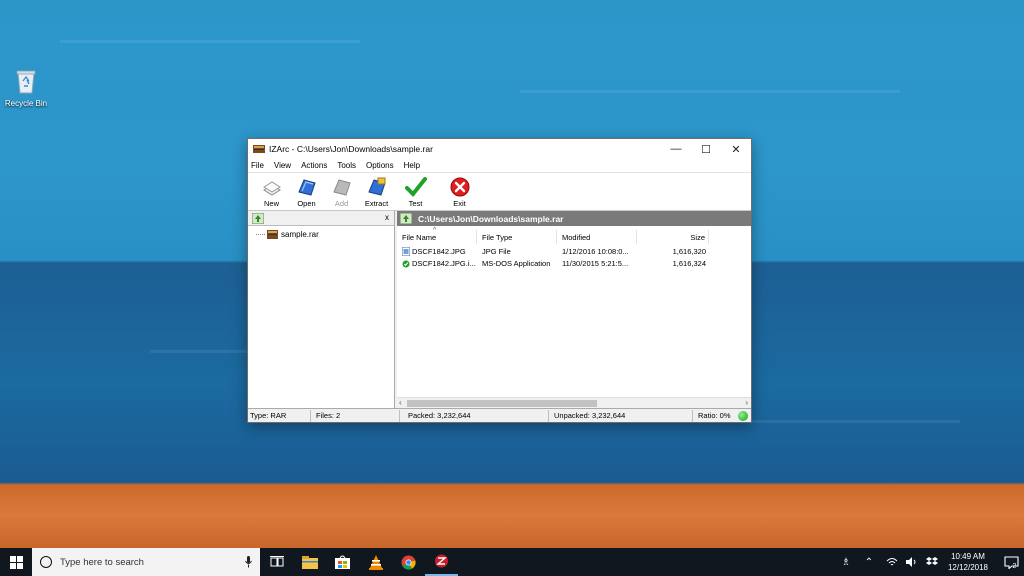 The height and width of the screenshot is (576, 1024). I want to click on tree-item-sample: sample.rar, so click(287, 234).